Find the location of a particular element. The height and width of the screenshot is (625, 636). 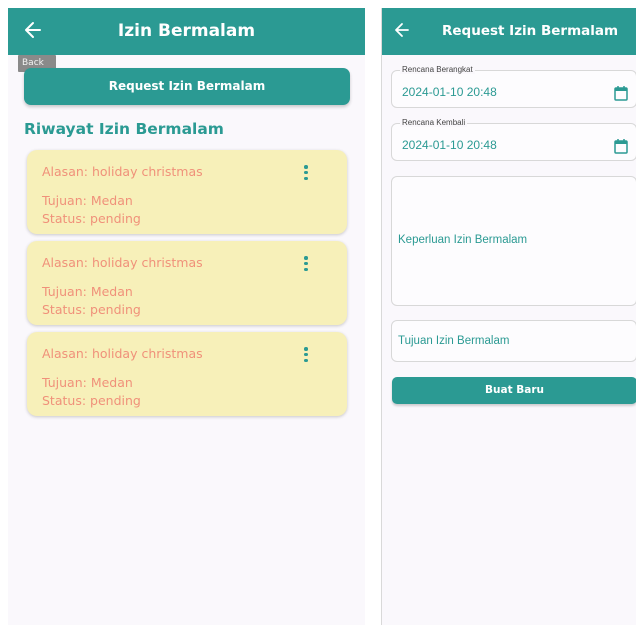

back-arrow-icon is located at coordinates (402, 30).